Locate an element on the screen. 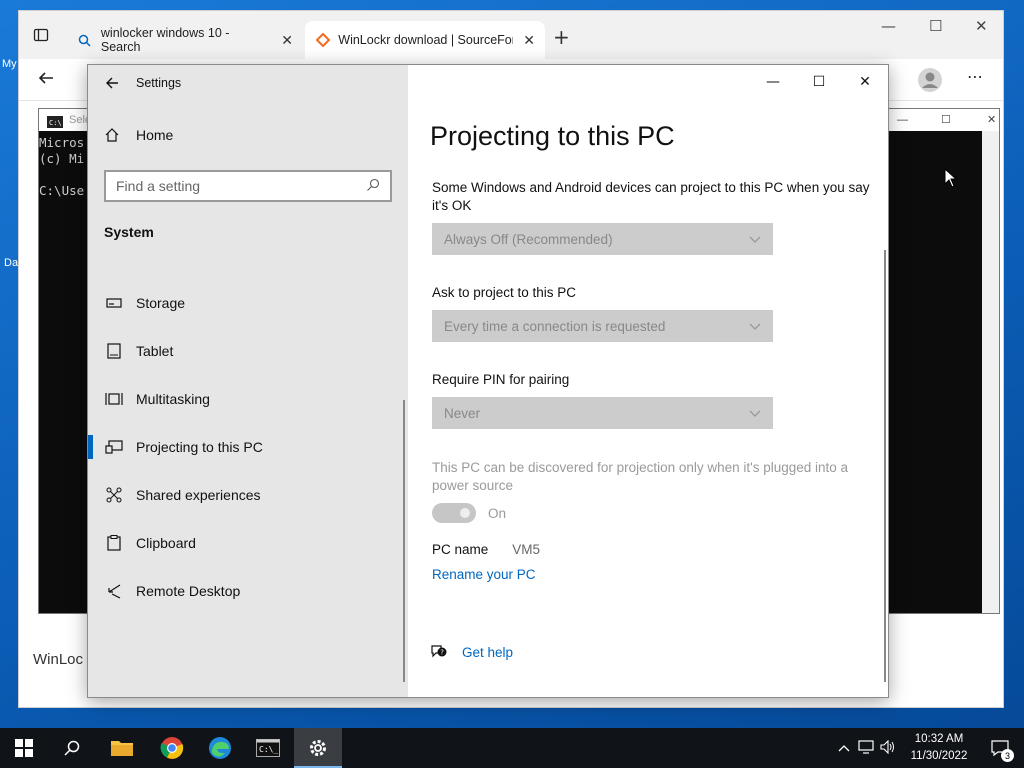 The width and height of the screenshot is (1024, 768). volume-icon is located at coordinates (888, 748).